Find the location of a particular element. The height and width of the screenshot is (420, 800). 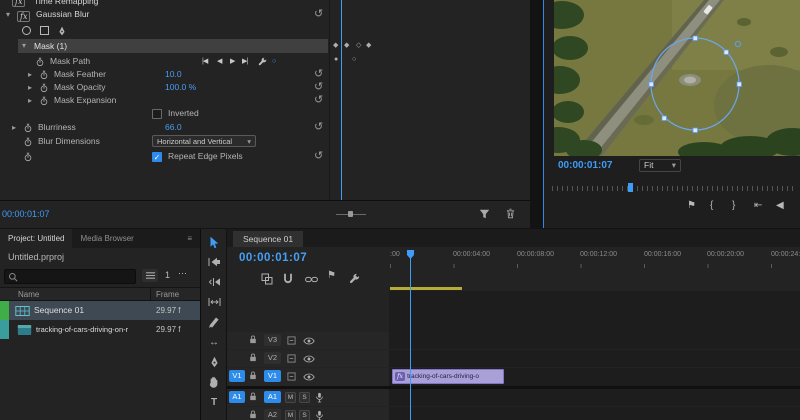

list-view-button is located at coordinates (150, 275).